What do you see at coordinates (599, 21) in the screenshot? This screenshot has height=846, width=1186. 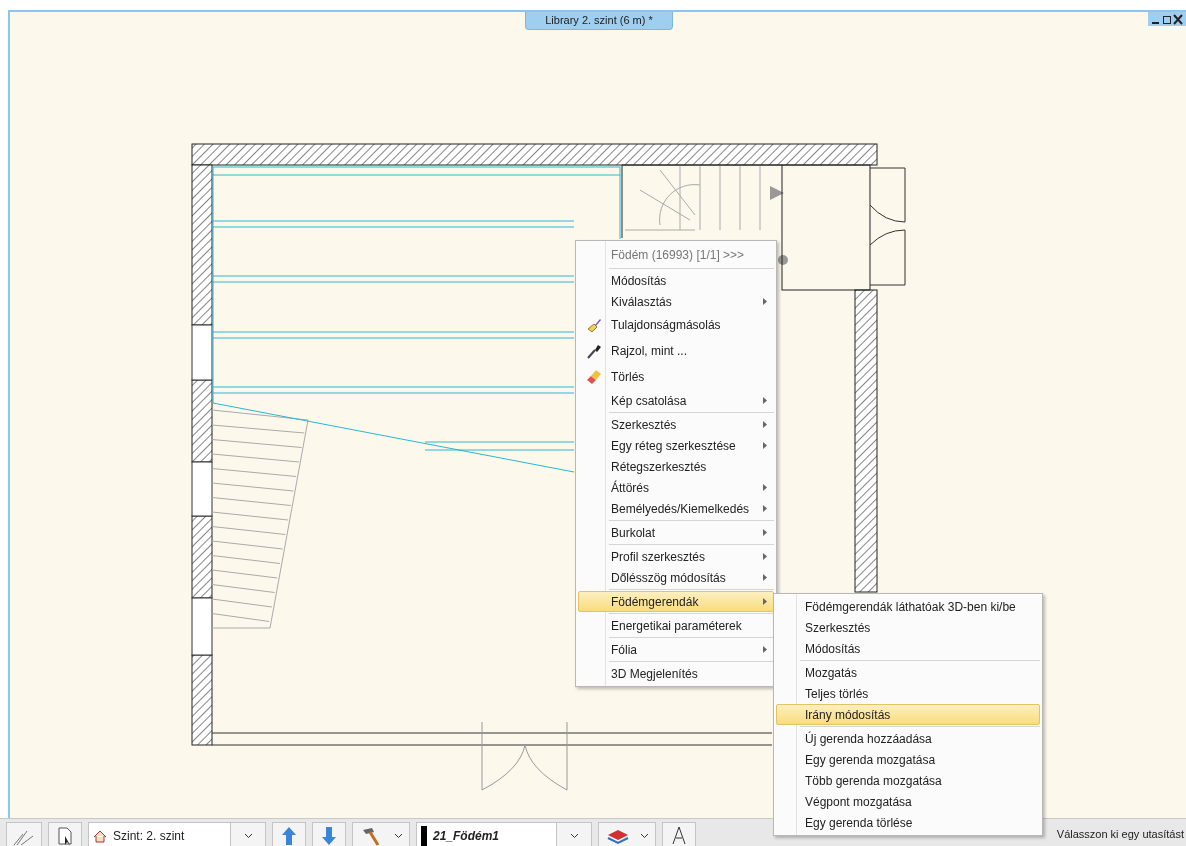 I see `window-title: Library 2. szint (6 m) *` at bounding box center [599, 21].